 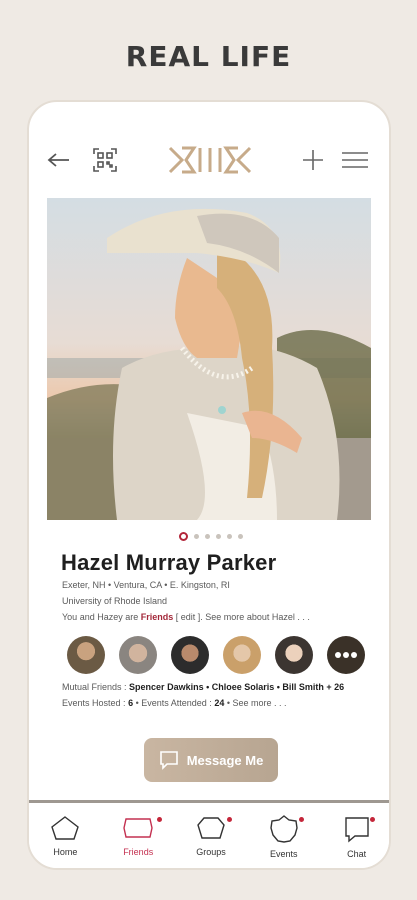 What do you see at coordinates (105, 160) in the screenshot?
I see `qr-code-icon` at bounding box center [105, 160].